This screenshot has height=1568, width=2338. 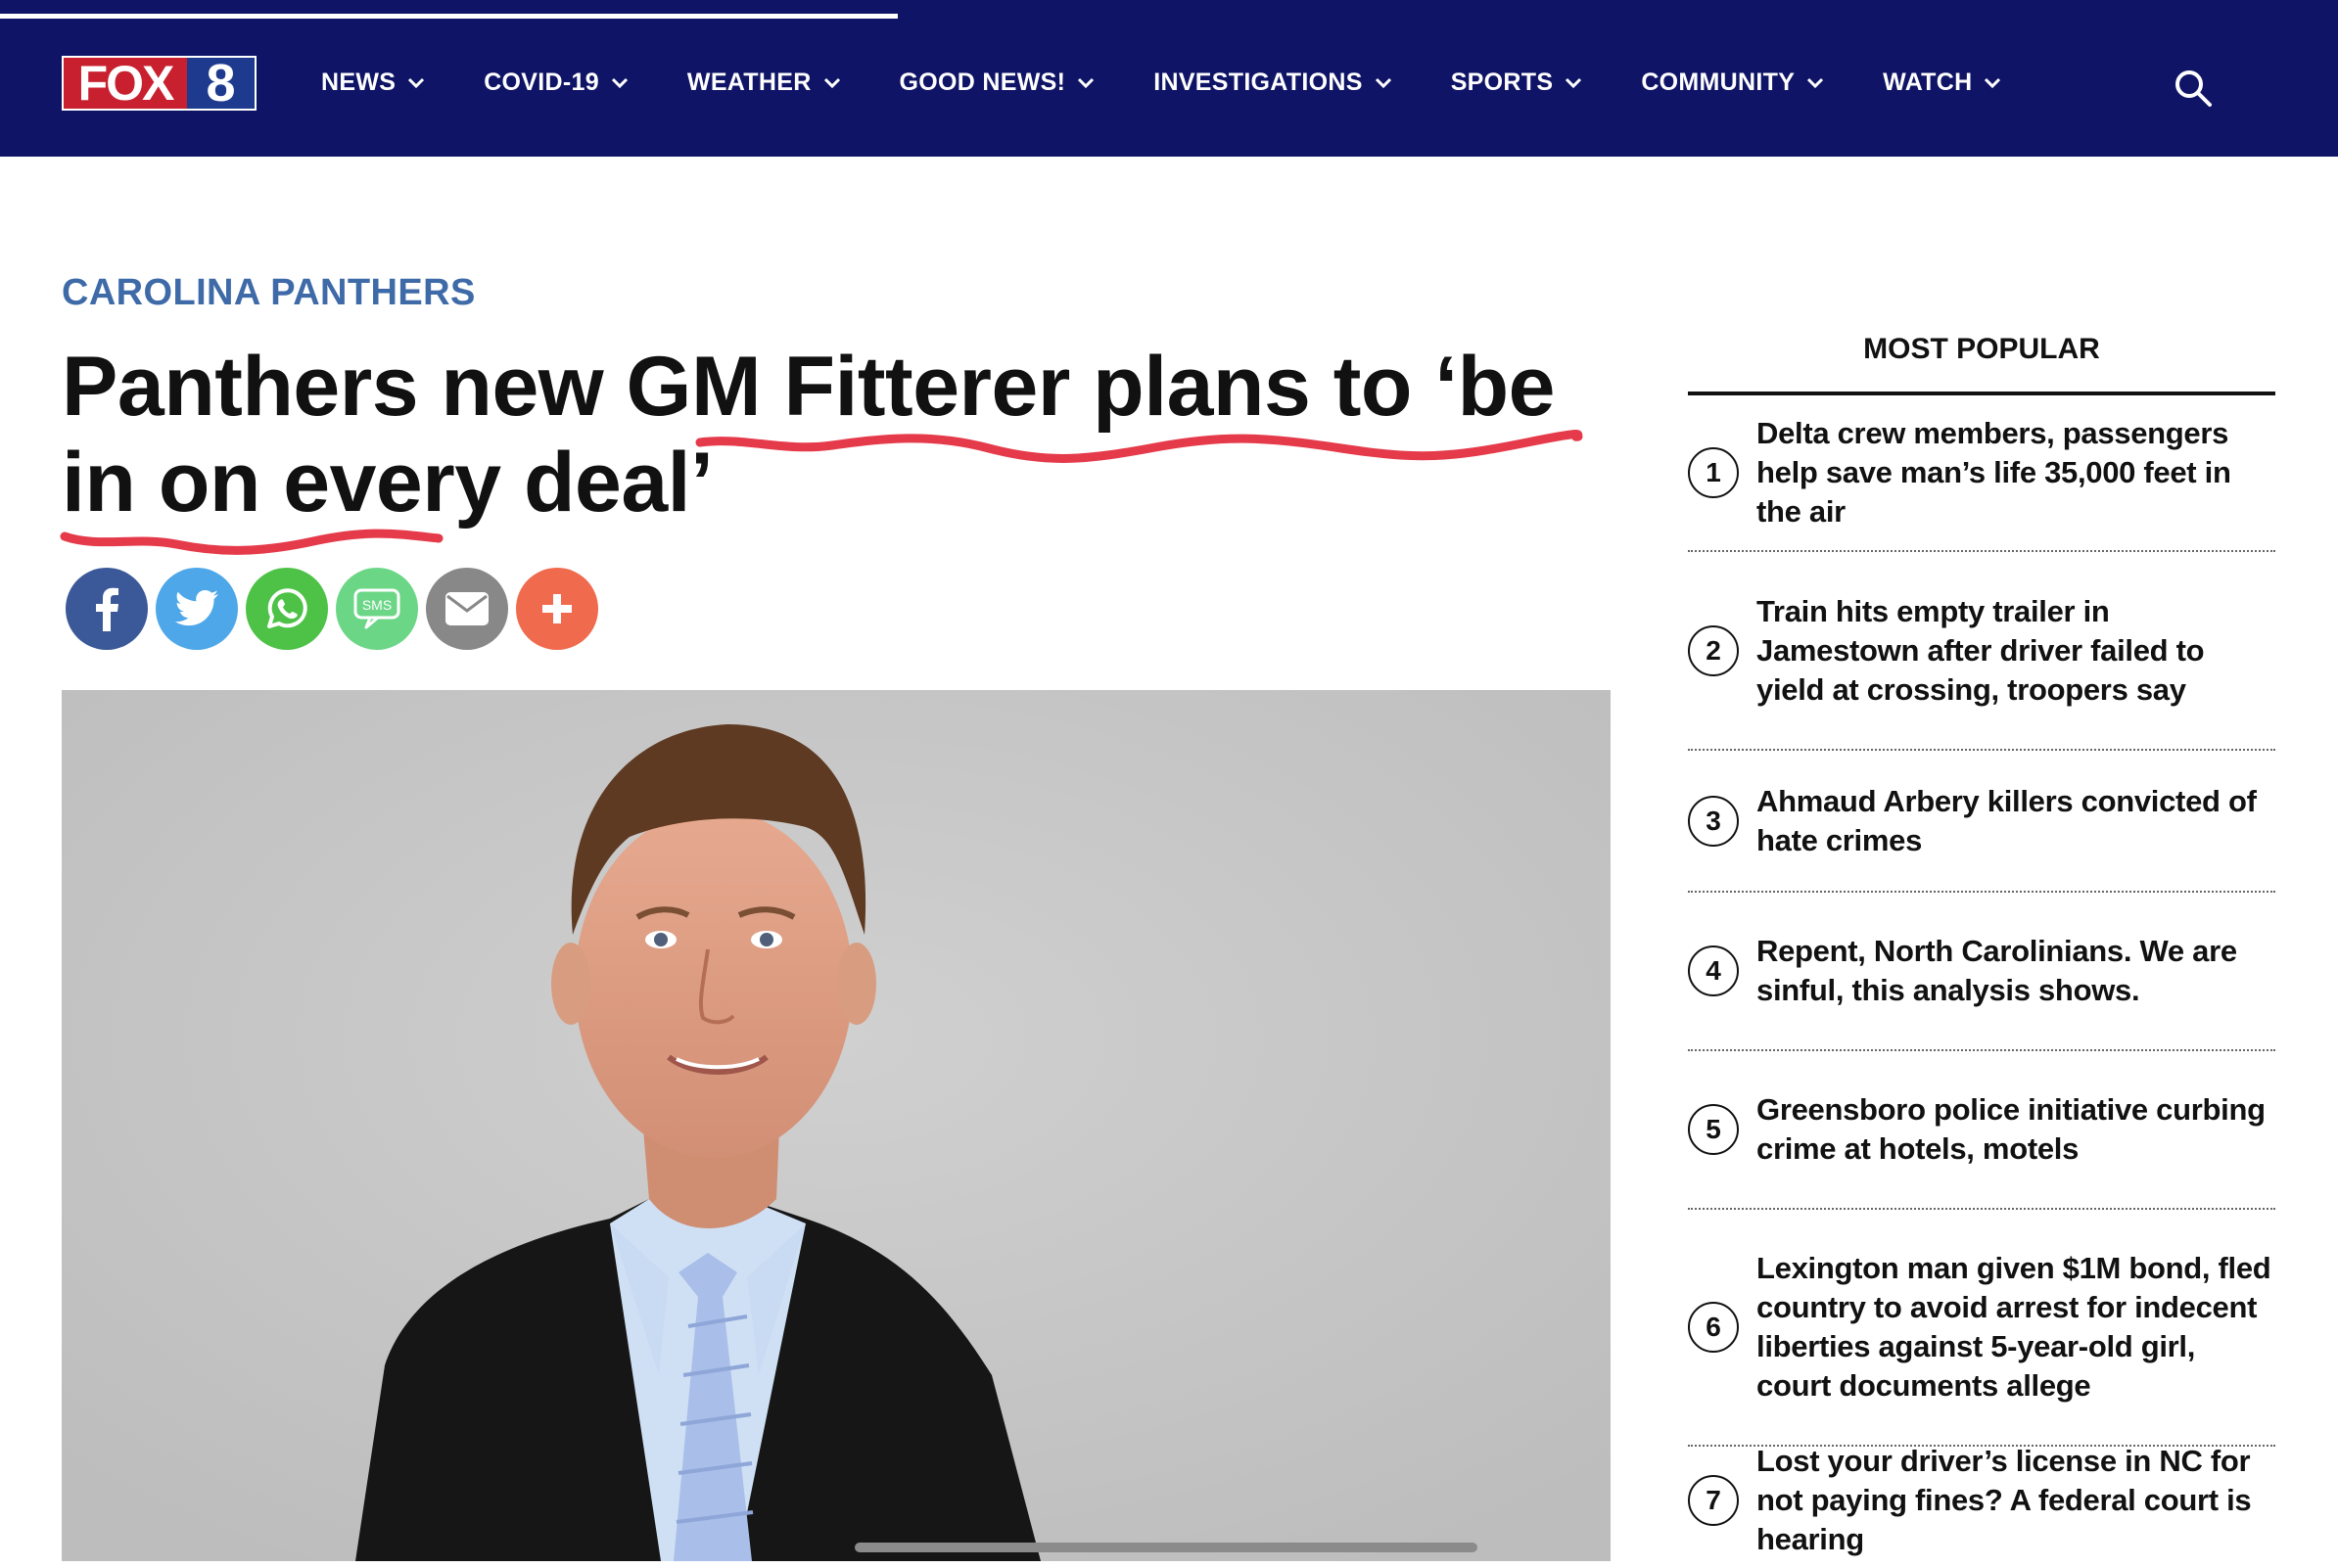 I want to click on logo-number: 8, so click(x=221, y=83).